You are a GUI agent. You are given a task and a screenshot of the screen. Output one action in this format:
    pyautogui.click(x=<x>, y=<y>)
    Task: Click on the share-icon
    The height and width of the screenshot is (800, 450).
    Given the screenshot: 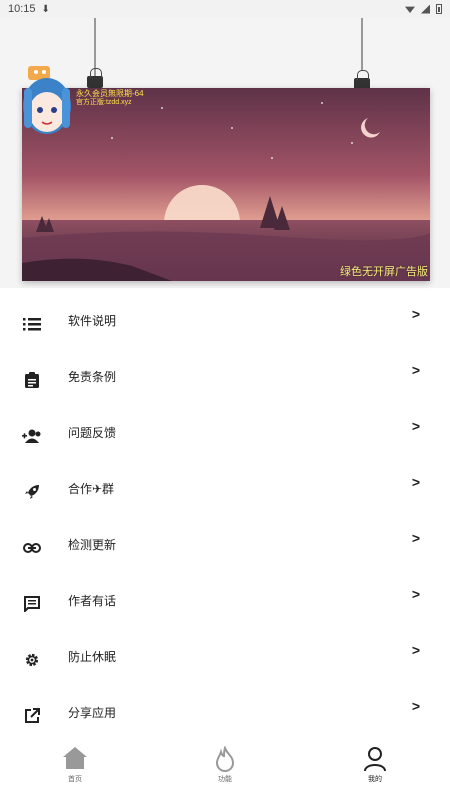 What is the action you would take?
    pyautogui.click(x=32, y=716)
    